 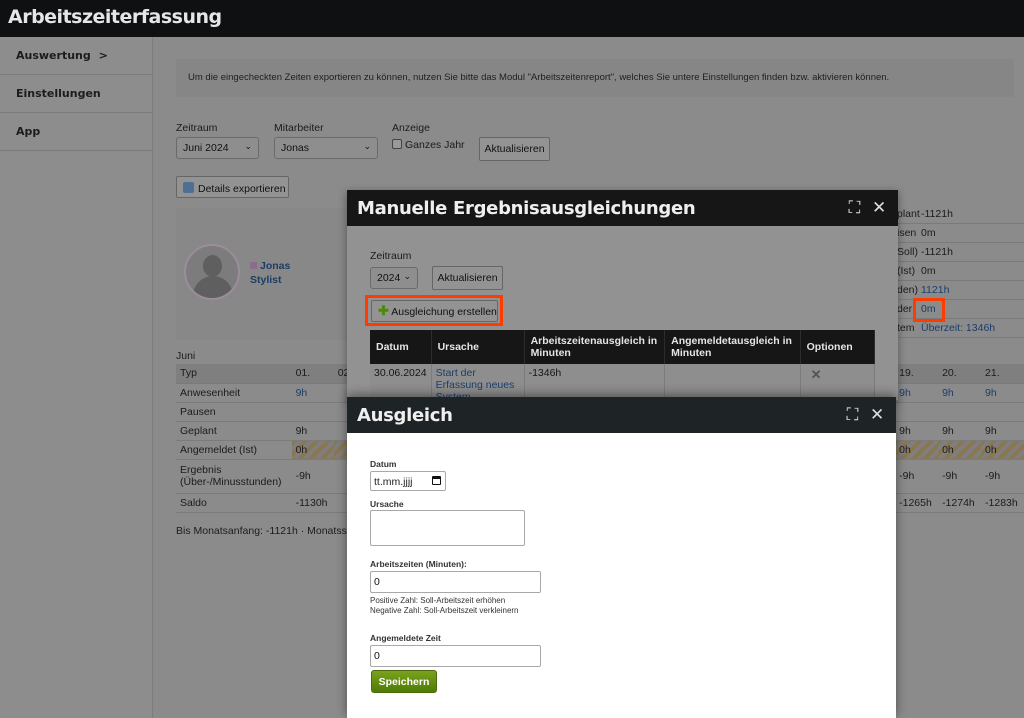 What do you see at coordinates (264, 531) in the screenshot?
I see `month-summary-text: Bis Monatsanfang: -1121h · Monatssa` at bounding box center [264, 531].